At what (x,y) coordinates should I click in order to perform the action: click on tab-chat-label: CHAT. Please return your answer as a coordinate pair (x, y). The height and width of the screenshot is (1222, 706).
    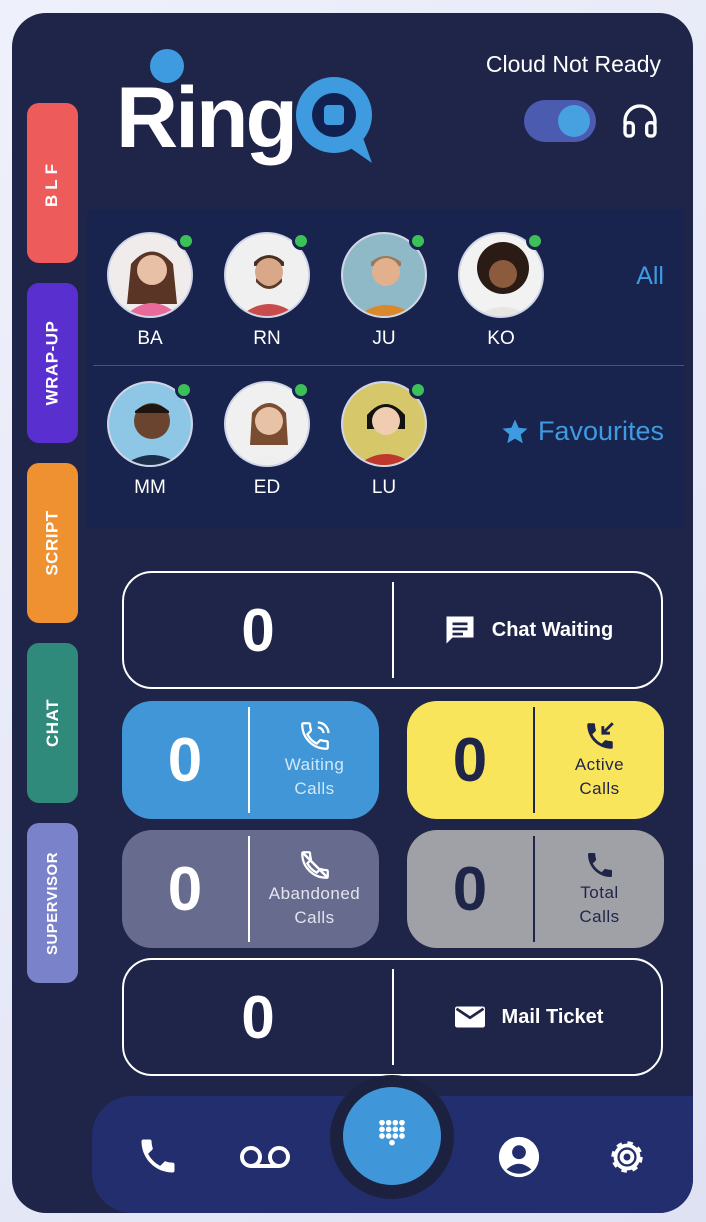
    Looking at the image, I should click on (52, 723).